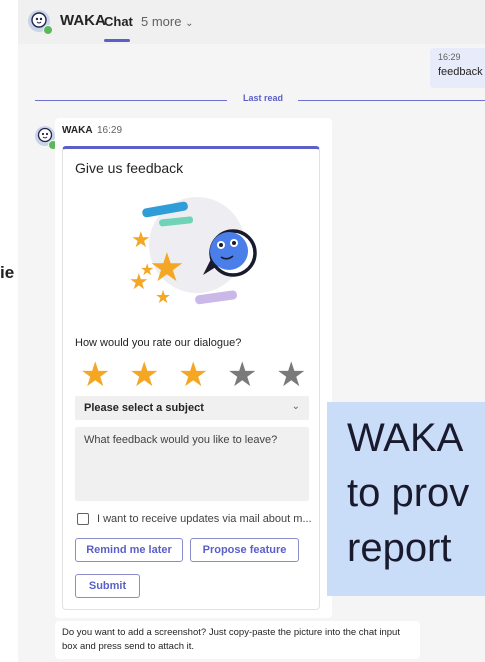  What do you see at coordinates (244, 550) in the screenshot?
I see `propose-feature-button: Propose feature` at bounding box center [244, 550].